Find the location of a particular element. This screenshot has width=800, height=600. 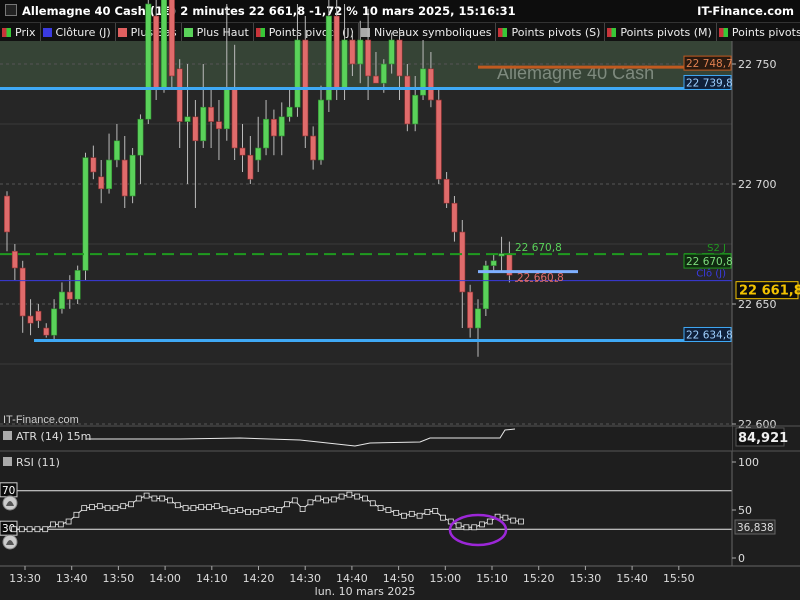

s2-value-label: 22 670,8 is located at coordinates (538, 248).